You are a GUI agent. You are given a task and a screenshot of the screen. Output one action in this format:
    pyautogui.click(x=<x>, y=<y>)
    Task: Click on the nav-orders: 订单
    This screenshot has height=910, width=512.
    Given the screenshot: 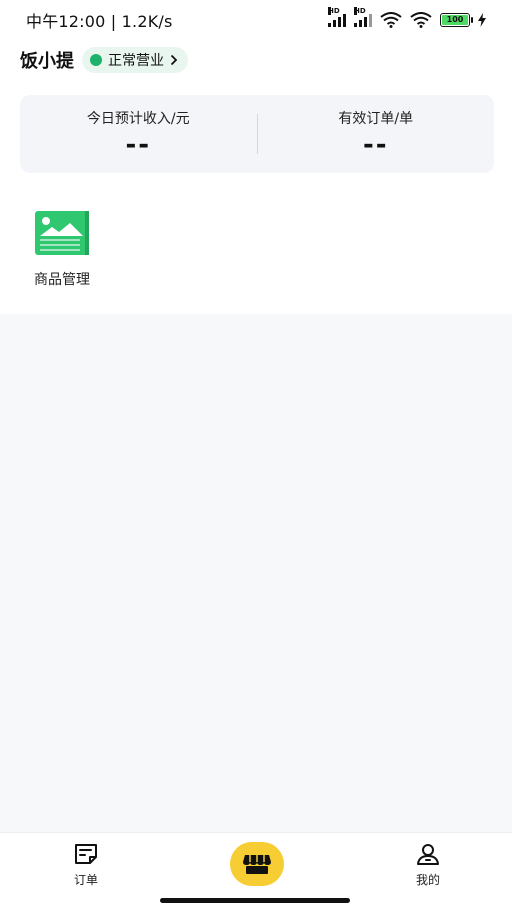 What is the action you would take?
    pyautogui.click(x=86, y=865)
    